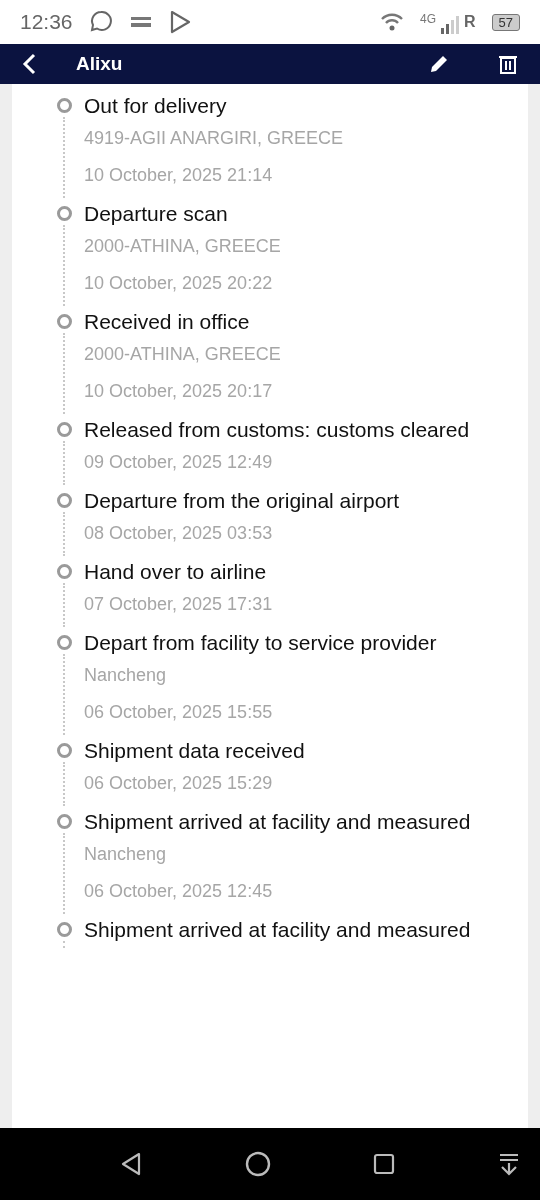 This screenshot has width=540, height=1200. I want to click on event-time: 07 October, 2025 17:31, so click(178, 604).